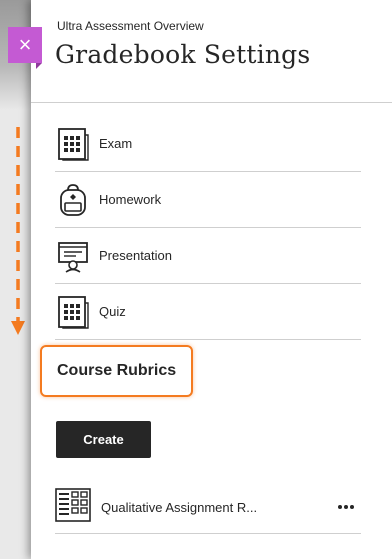 The height and width of the screenshot is (559, 392). I want to click on list-item-label: Quiz, so click(112, 311).